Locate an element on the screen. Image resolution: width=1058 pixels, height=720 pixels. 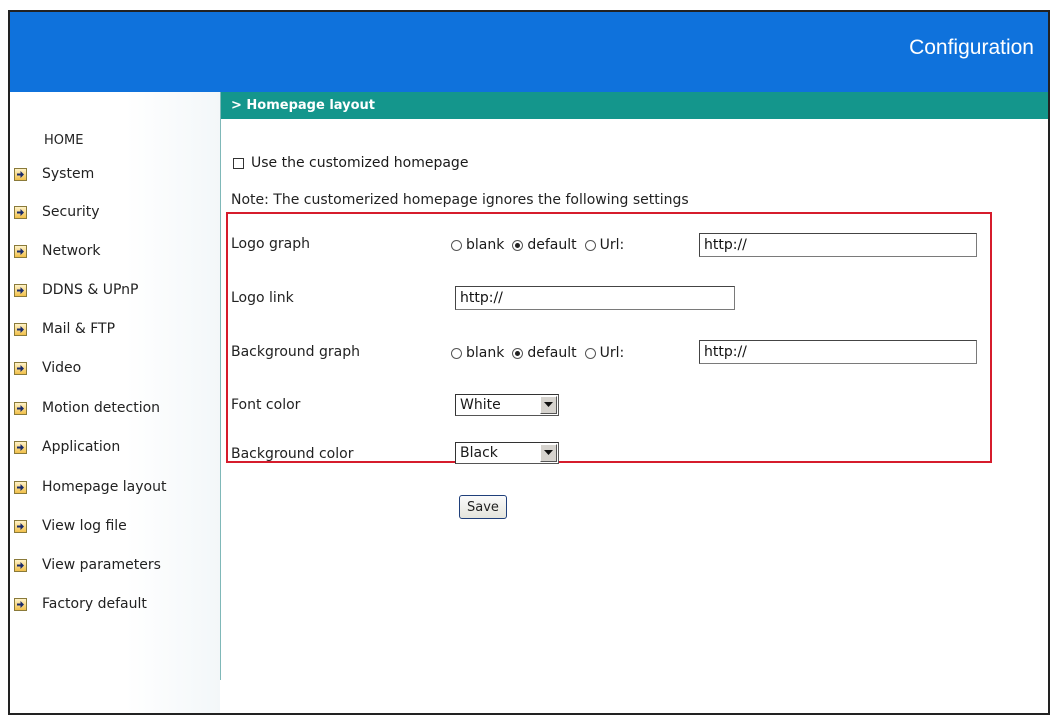
sidebar-item-system: System is located at coordinates (54, 174).